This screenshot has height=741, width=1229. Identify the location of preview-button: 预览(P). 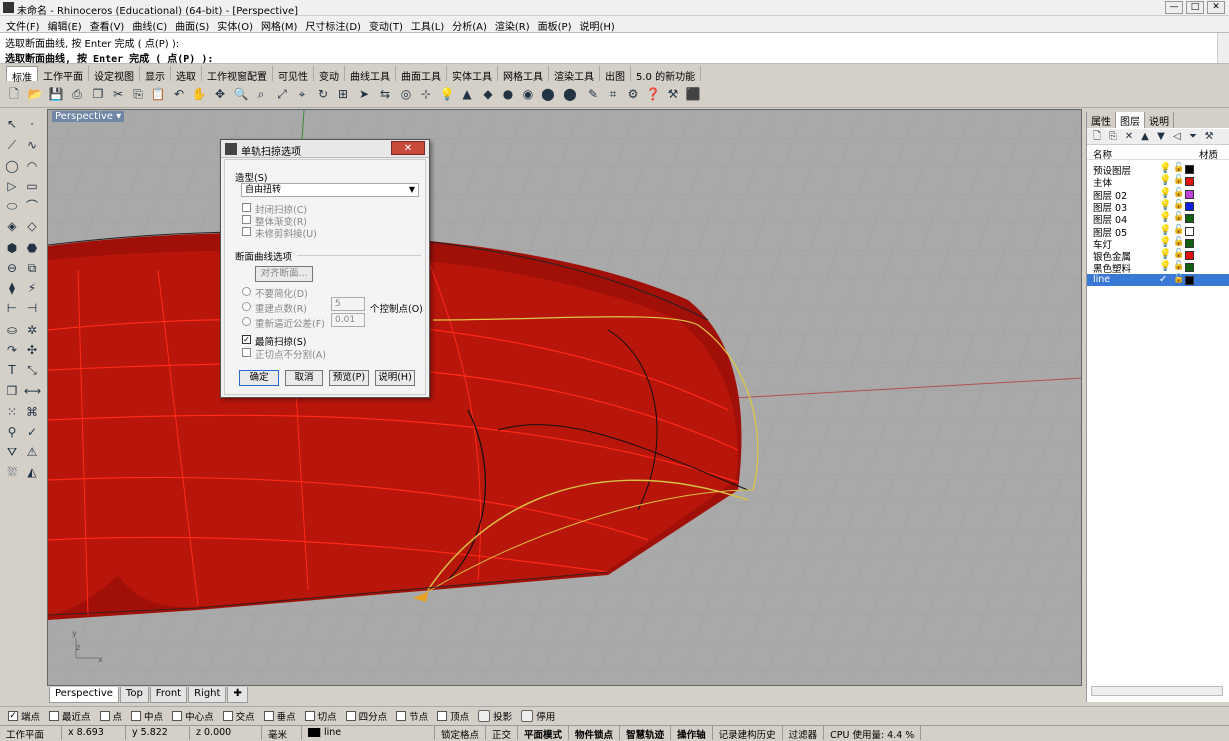
(349, 378).